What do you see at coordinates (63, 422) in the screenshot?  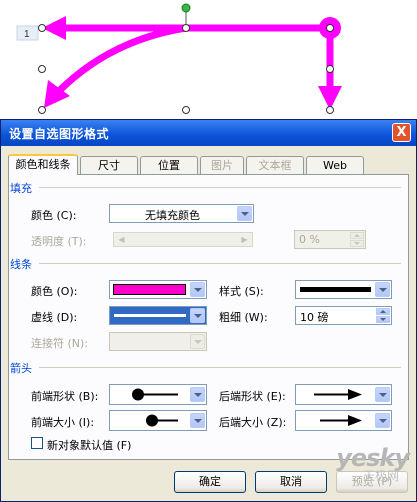 I see `begin-size-label: 前端大小 (I):` at bounding box center [63, 422].